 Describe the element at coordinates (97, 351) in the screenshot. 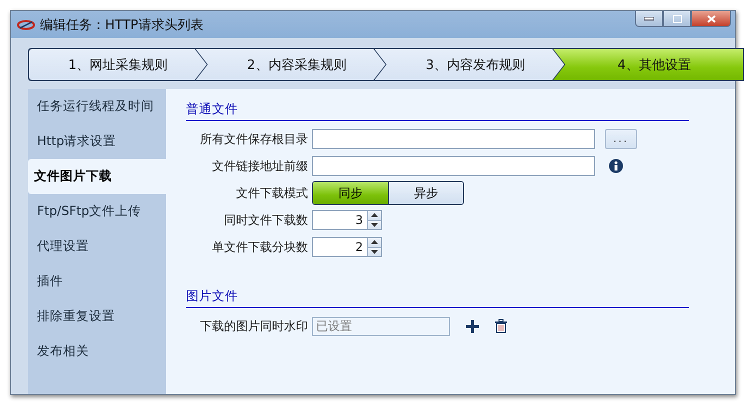

I see `sidebar-item: 发布相关` at that location.